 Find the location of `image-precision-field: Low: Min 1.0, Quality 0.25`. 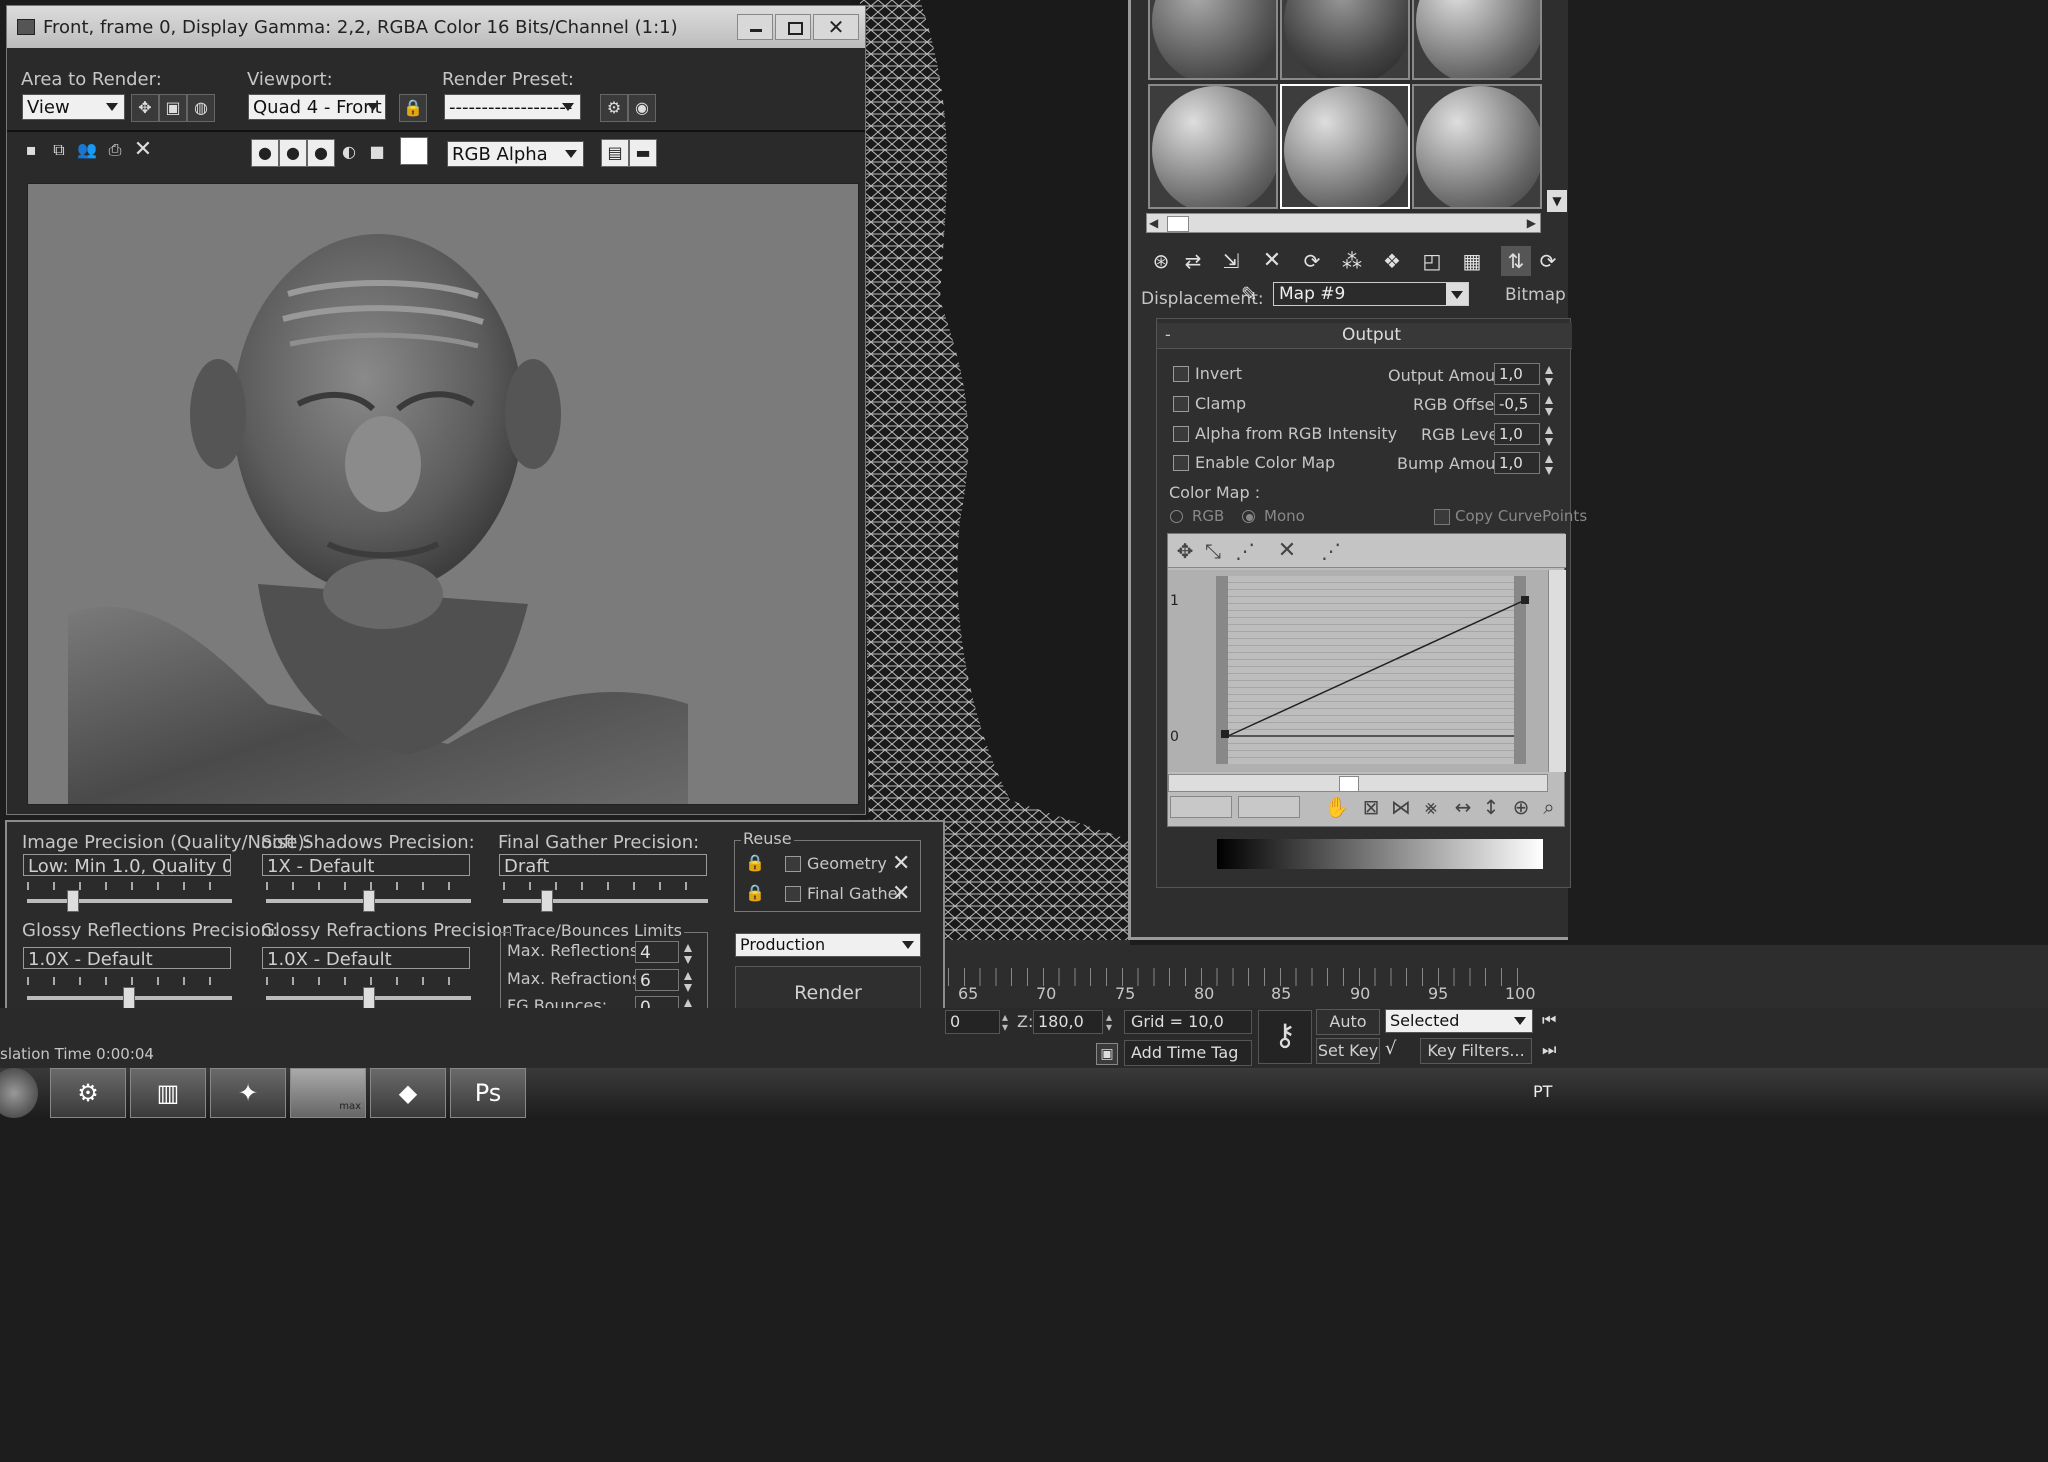

image-precision-field: Low: Min 1.0, Quality 0.25 is located at coordinates (127, 865).